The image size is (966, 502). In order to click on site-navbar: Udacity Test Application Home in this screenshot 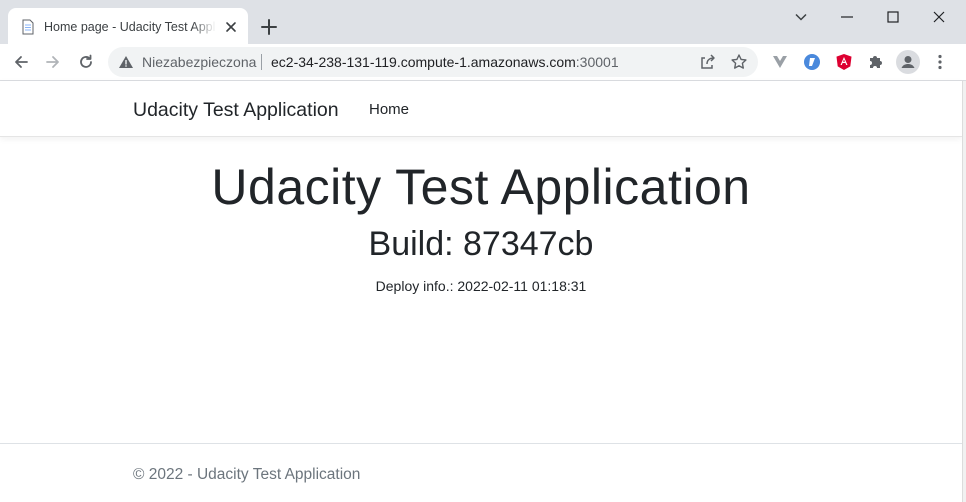, I will do `click(481, 109)`.